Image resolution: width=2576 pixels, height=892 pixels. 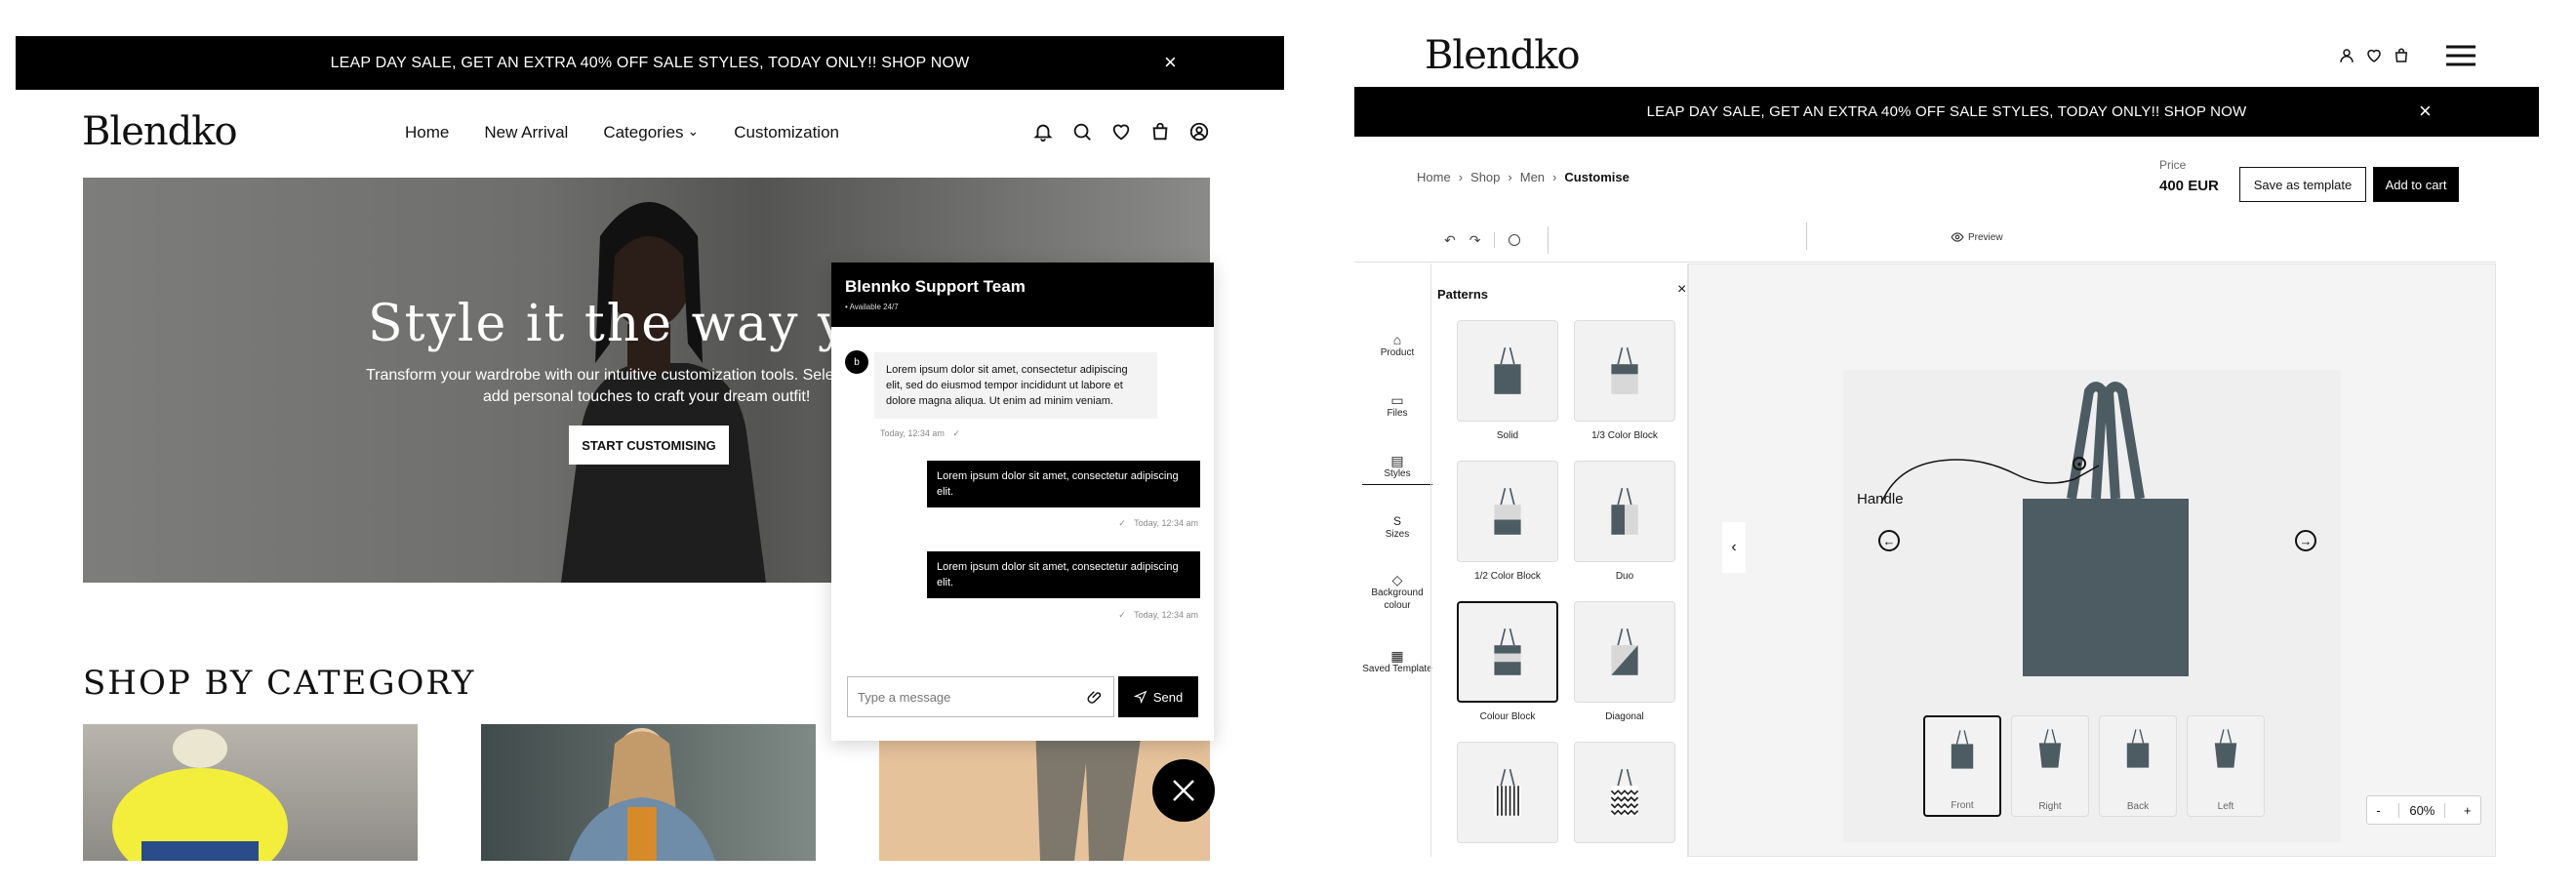 What do you see at coordinates (1397, 662) in the screenshot?
I see `sidebar-item-saved-template: ▦ Saved Template` at bounding box center [1397, 662].